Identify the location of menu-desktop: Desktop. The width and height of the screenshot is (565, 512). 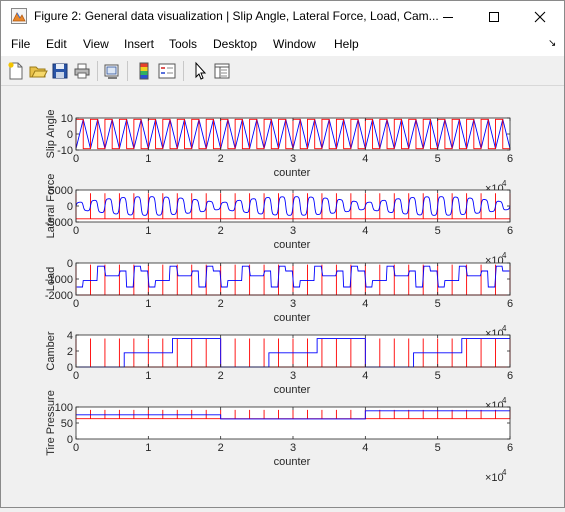
(235, 44).